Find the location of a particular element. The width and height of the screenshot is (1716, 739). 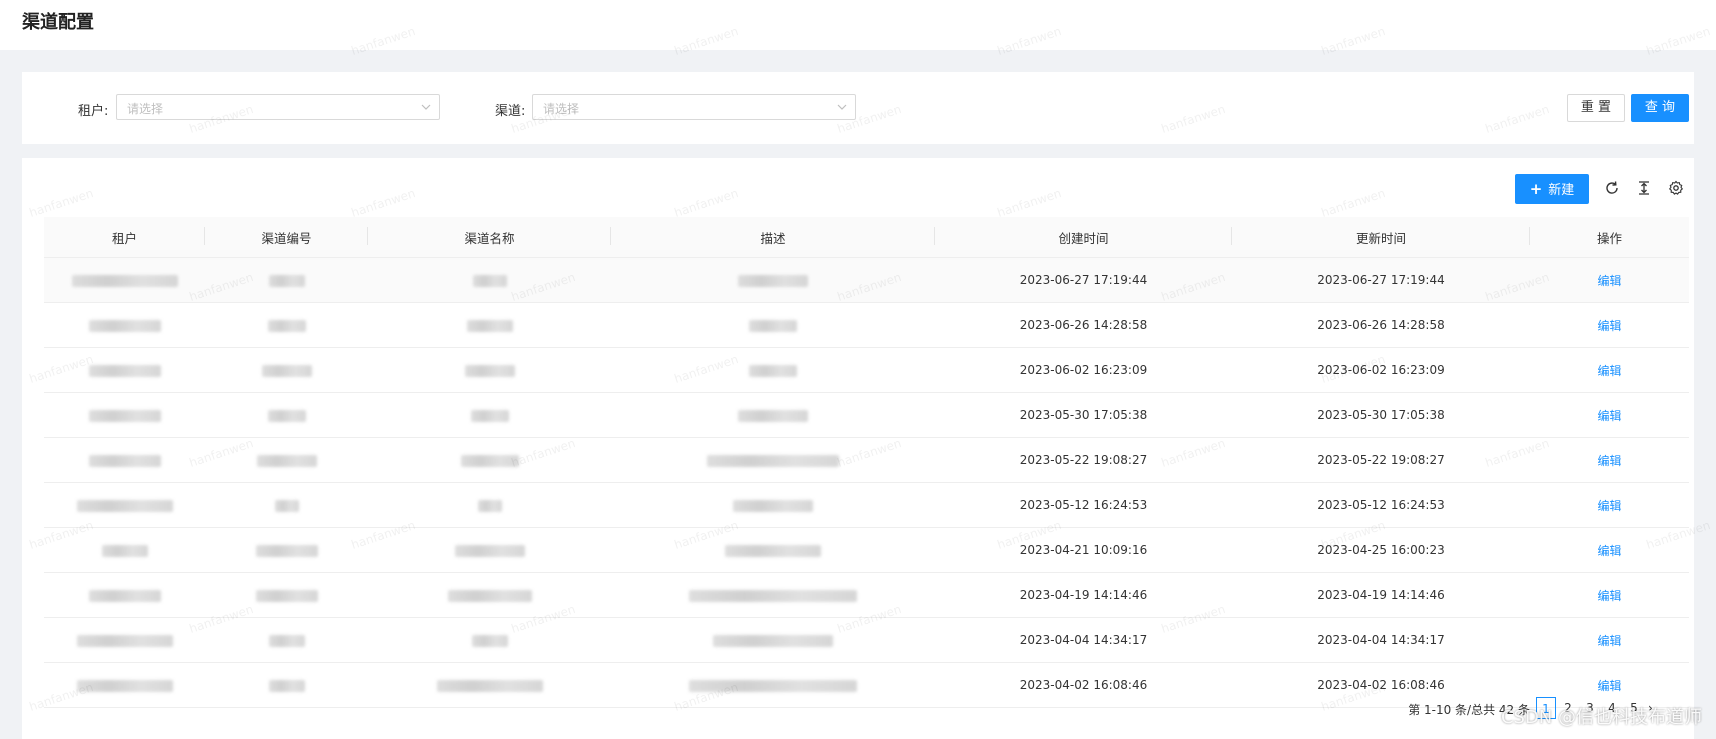

created-time-cell: 2023-05-22 19:08:27 is located at coordinates (1083, 460).